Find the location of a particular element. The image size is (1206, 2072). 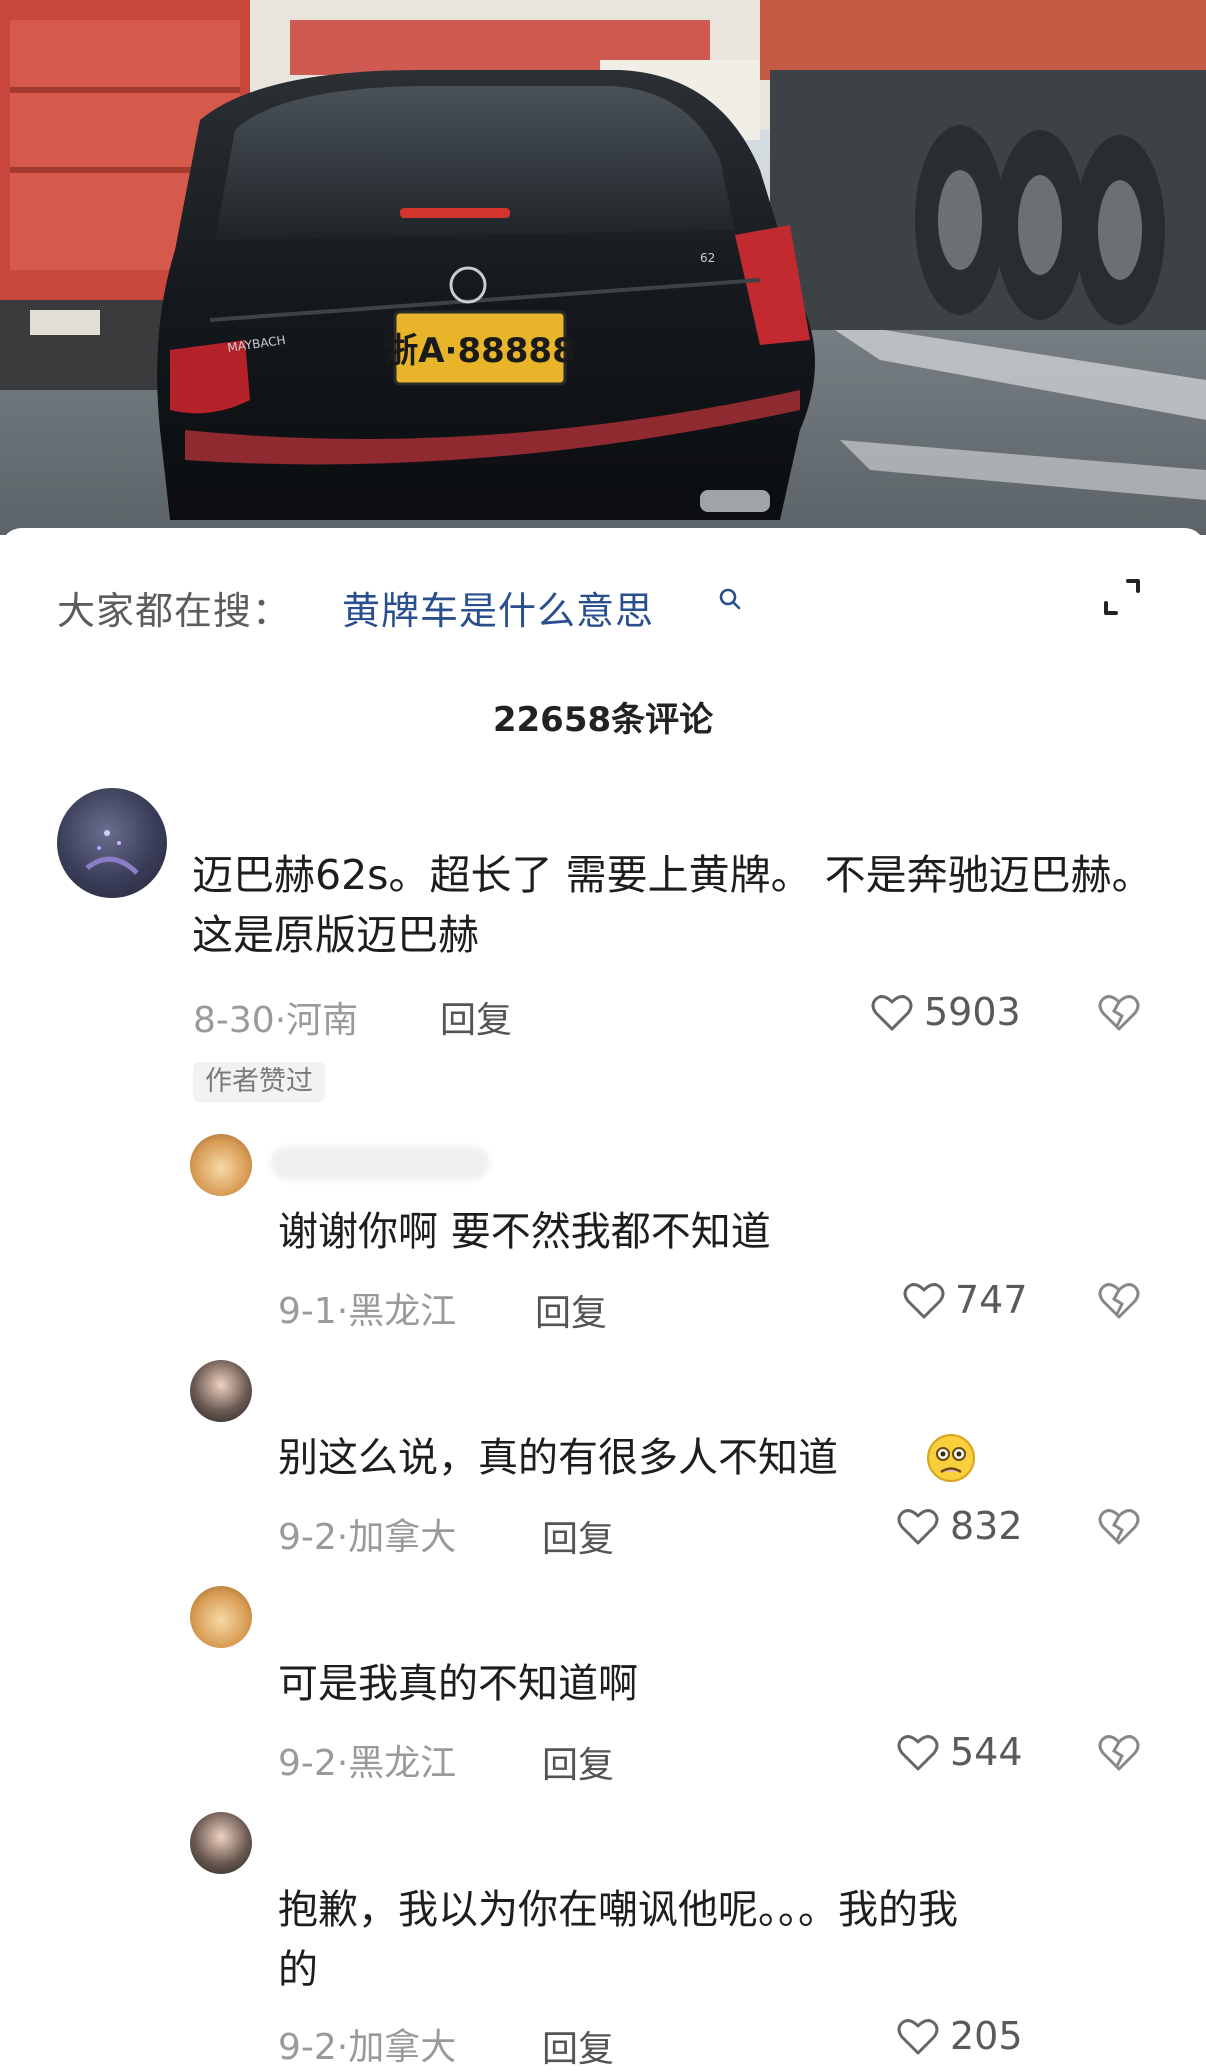

trunk-badge: 62 is located at coordinates (707, 258).